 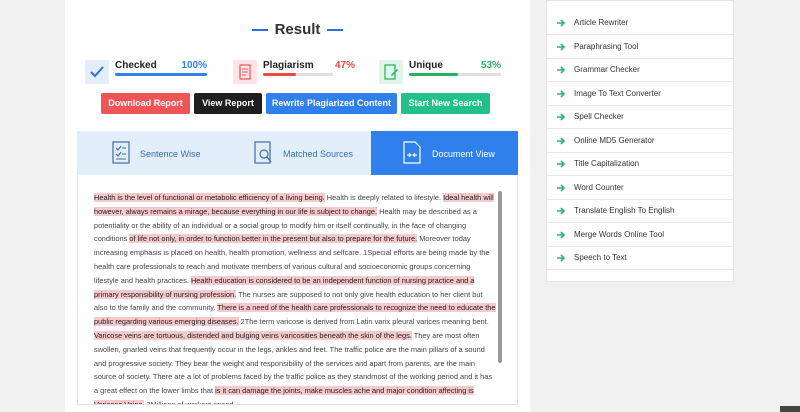 I want to click on sidebar-item: Grammar Checker, so click(x=640, y=70).